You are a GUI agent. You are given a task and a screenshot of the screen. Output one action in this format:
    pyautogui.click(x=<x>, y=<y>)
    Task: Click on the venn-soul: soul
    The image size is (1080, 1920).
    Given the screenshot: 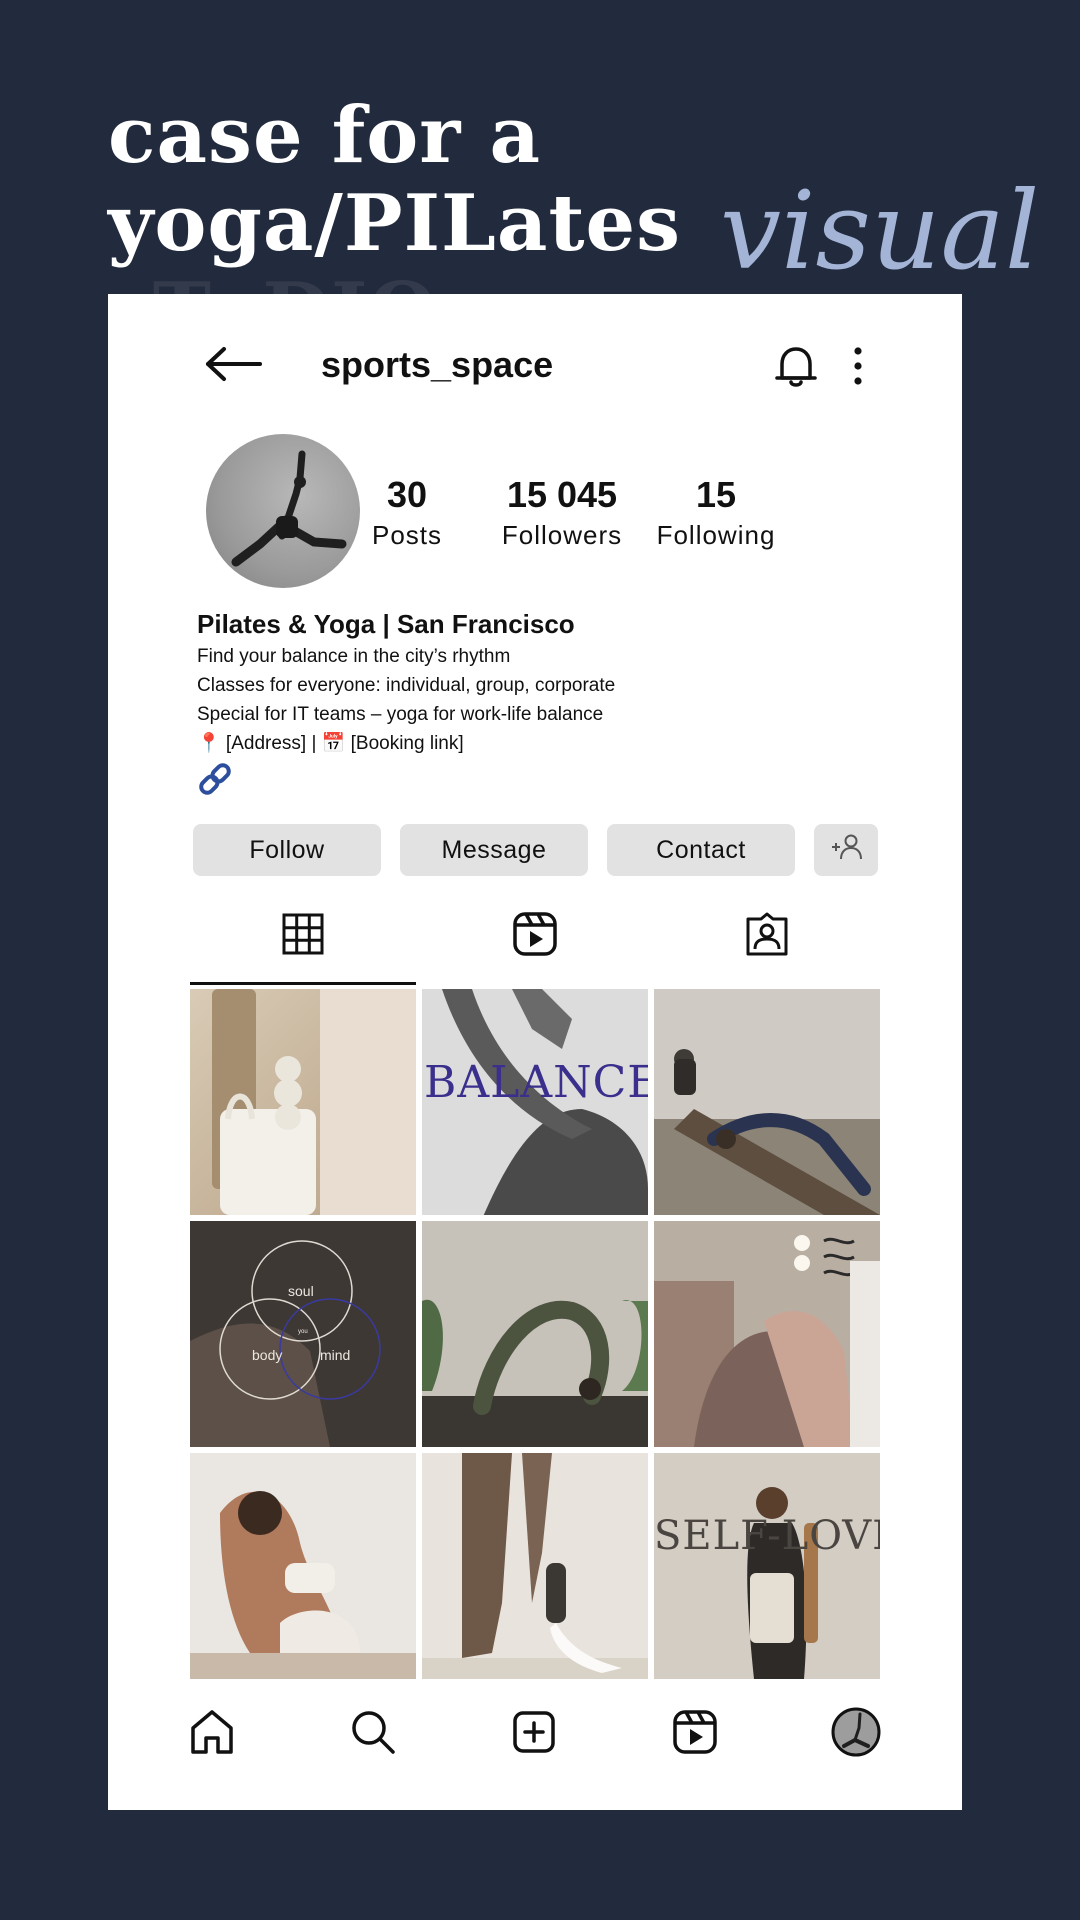 What is the action you would take?
    pyautogui.click(x=301, y=1291)
    